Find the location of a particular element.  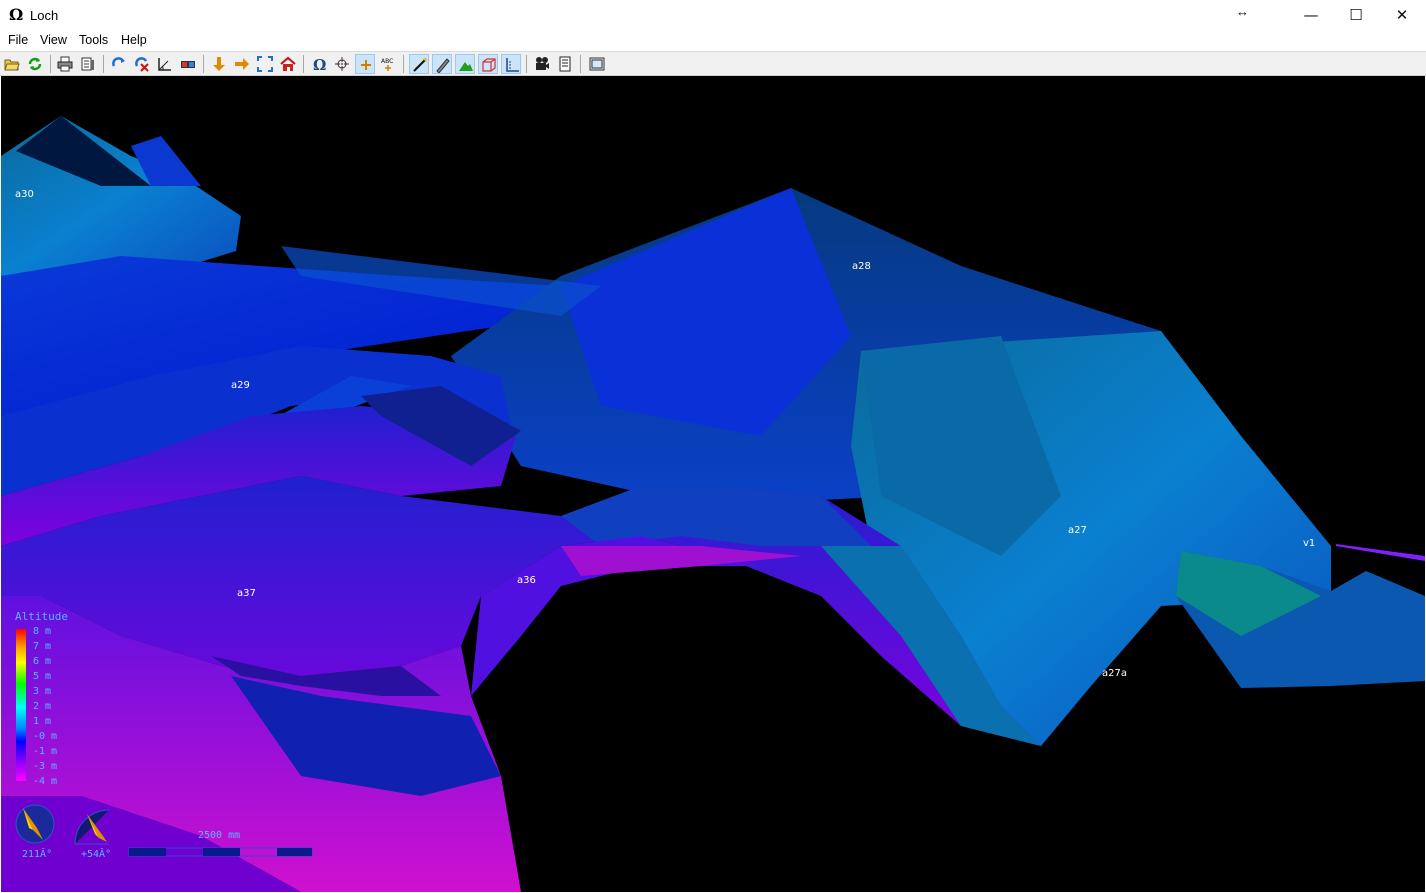

menu-help: Help is located at coordinates (134, 40).